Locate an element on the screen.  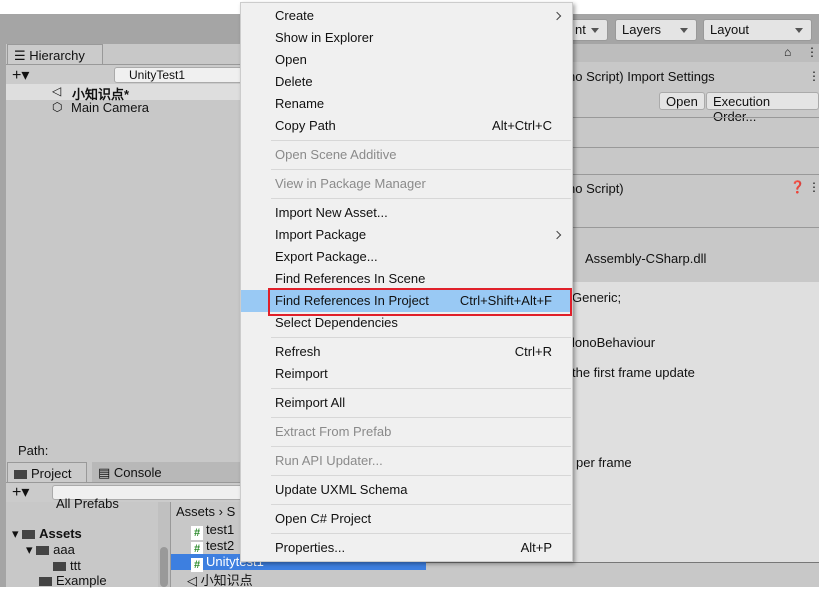
tree-label: aaa is located at coordinates (64, 549).